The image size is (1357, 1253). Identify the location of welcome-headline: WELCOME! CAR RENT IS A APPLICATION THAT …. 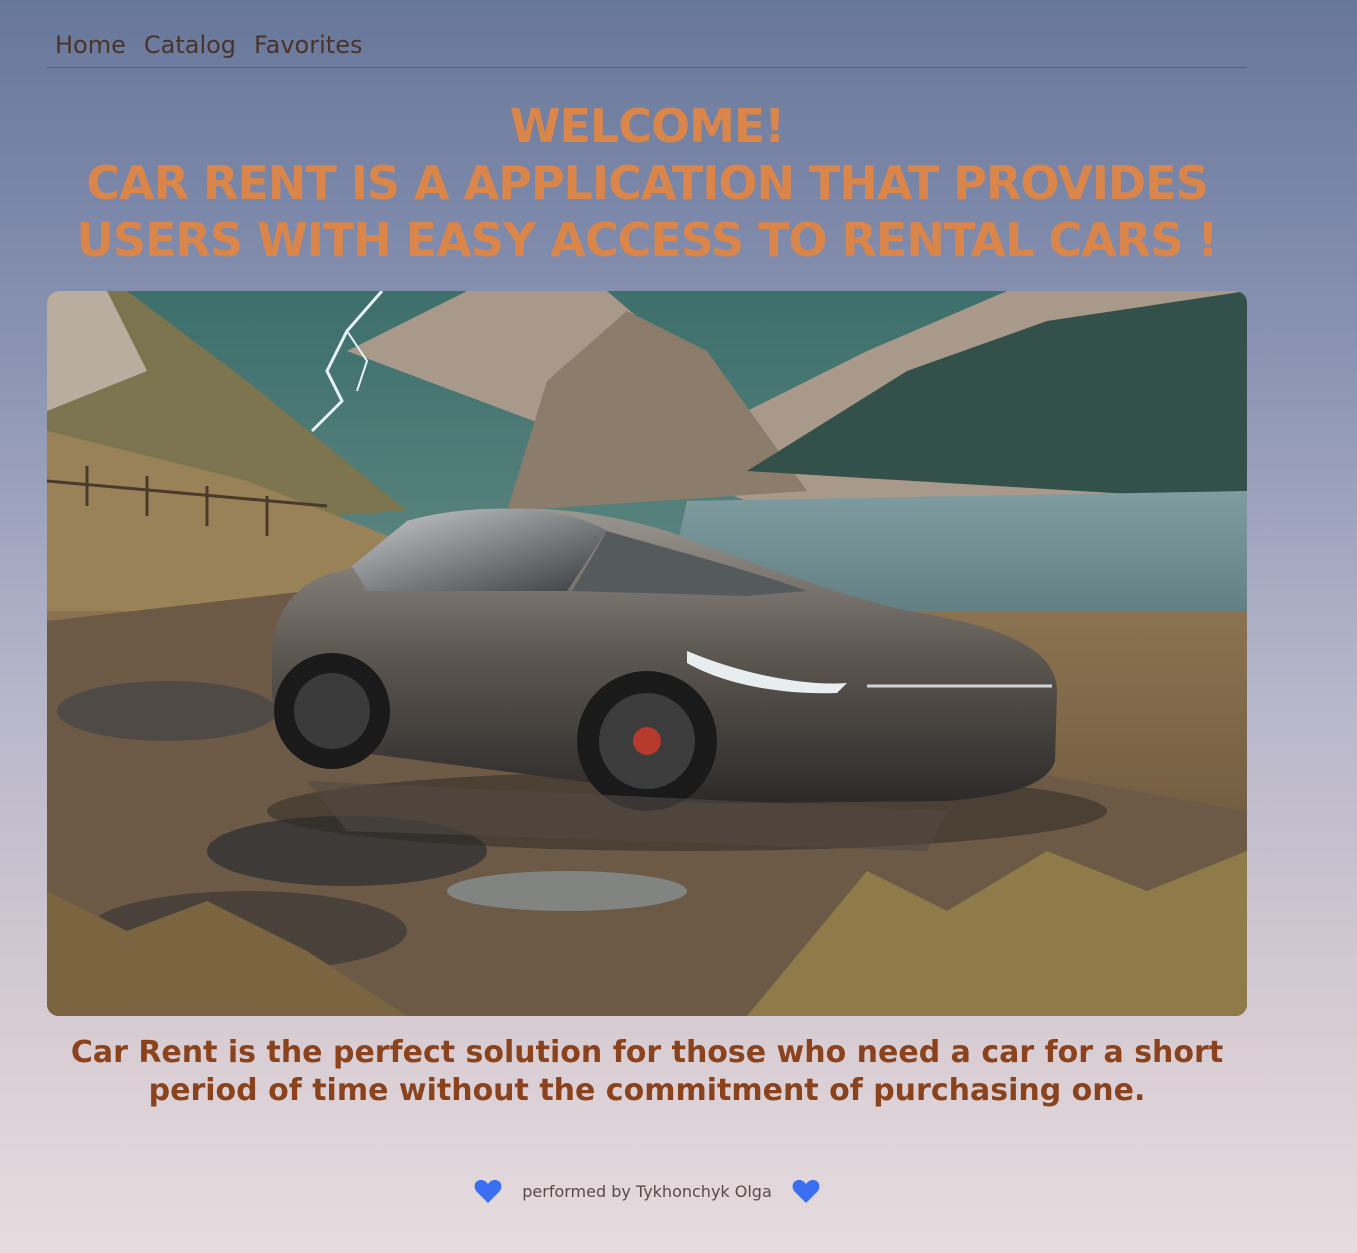
(647, 183).